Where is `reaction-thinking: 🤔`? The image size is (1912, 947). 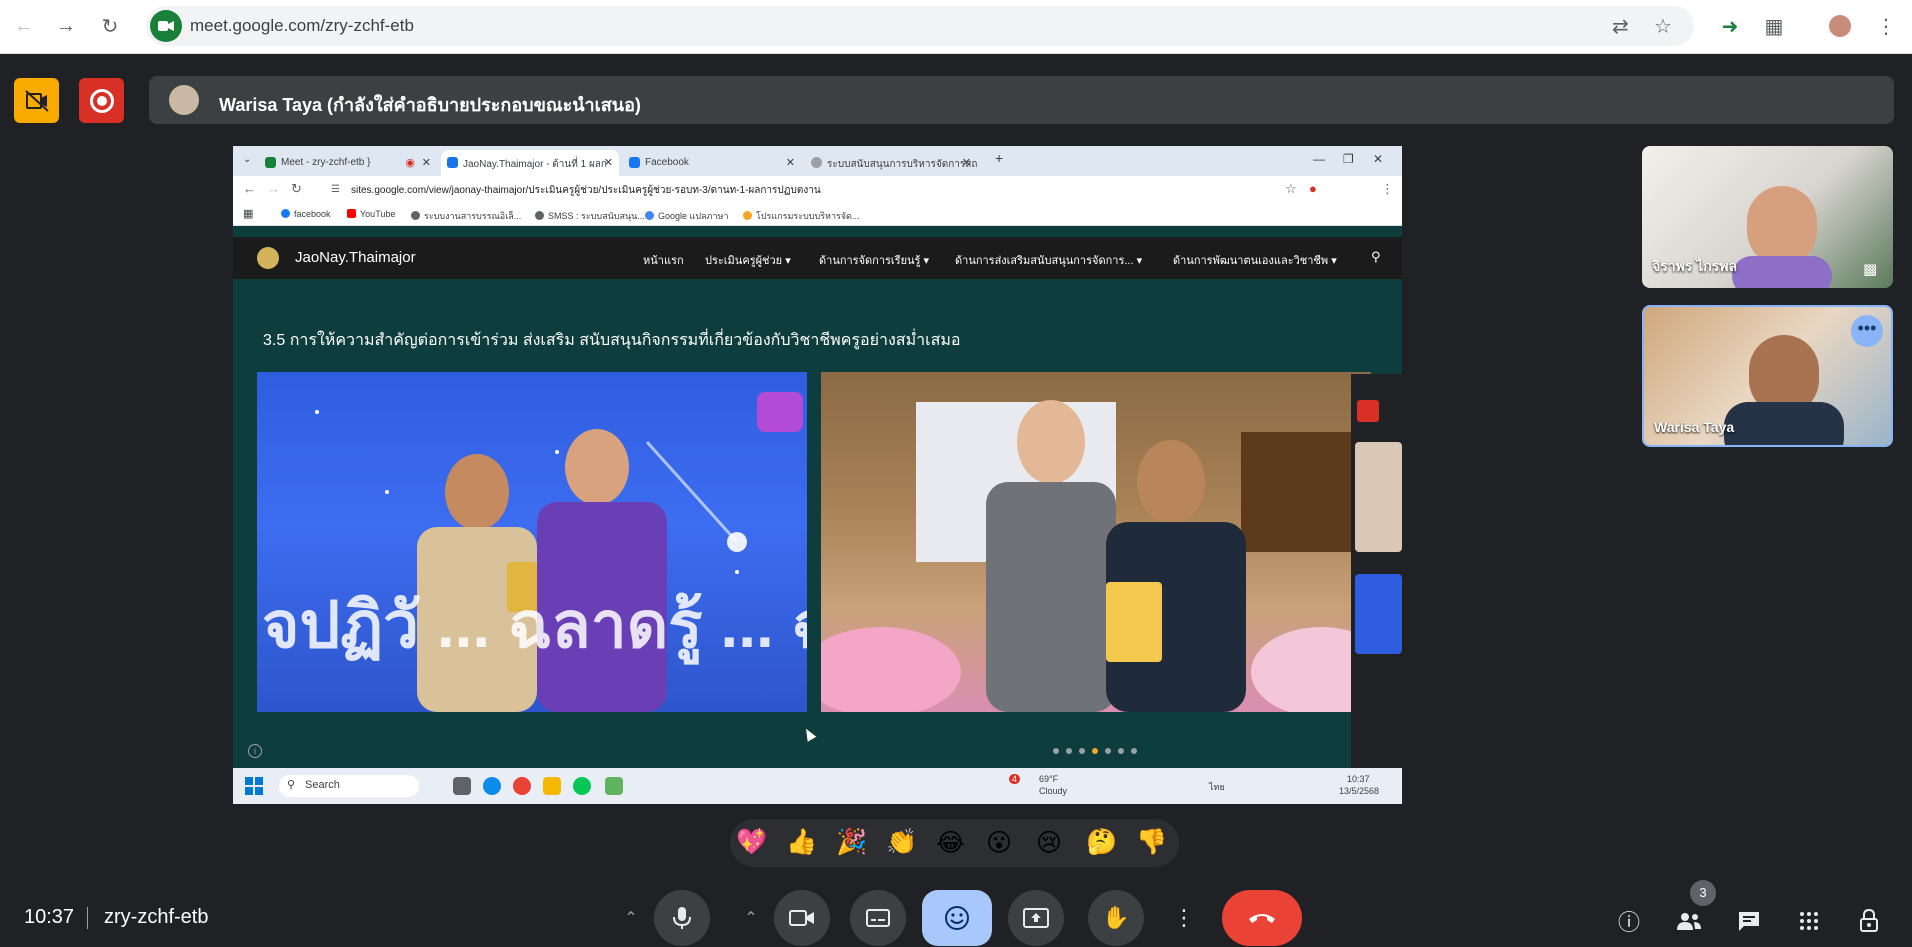
reaction-thinking: 🤔 is located at coordinates (1101, 842).